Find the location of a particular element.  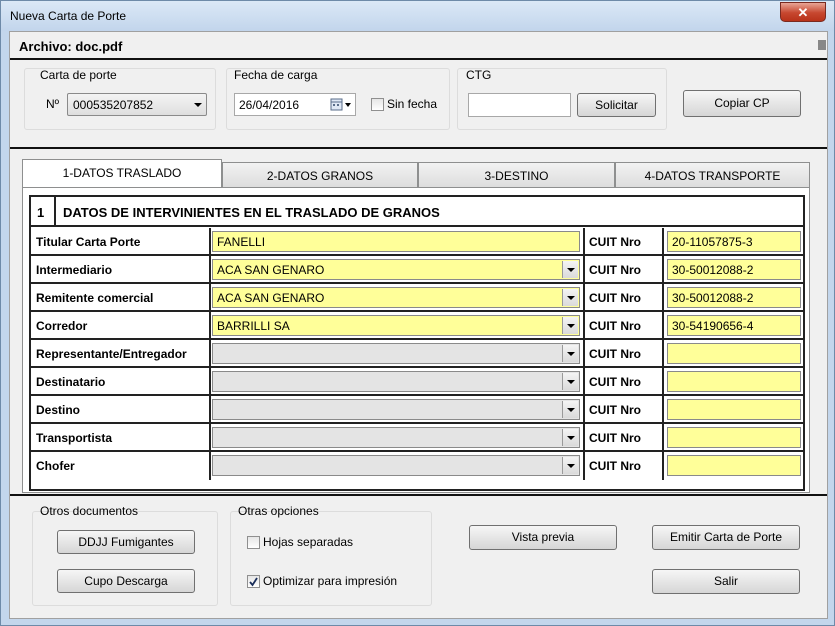

row-label: Remitente comercial is located at coordinates (95, 298).